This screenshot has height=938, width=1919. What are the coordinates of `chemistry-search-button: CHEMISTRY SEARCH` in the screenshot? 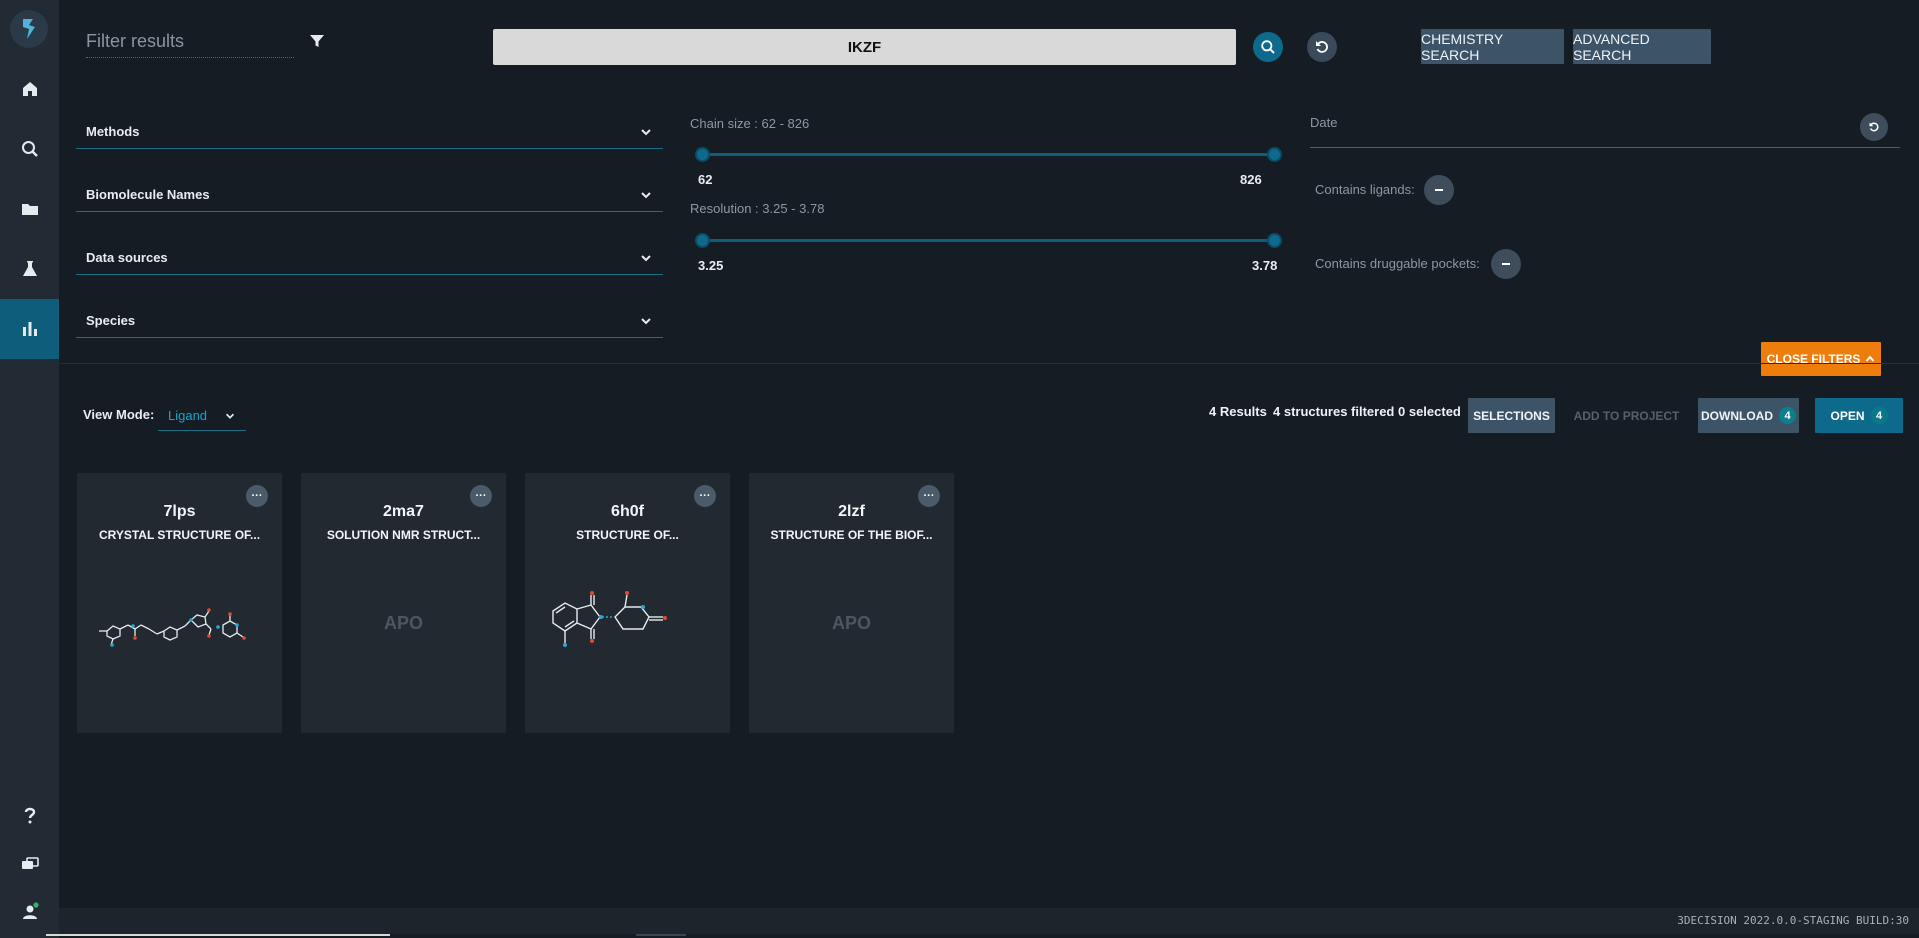 It's located at (1492, 46).